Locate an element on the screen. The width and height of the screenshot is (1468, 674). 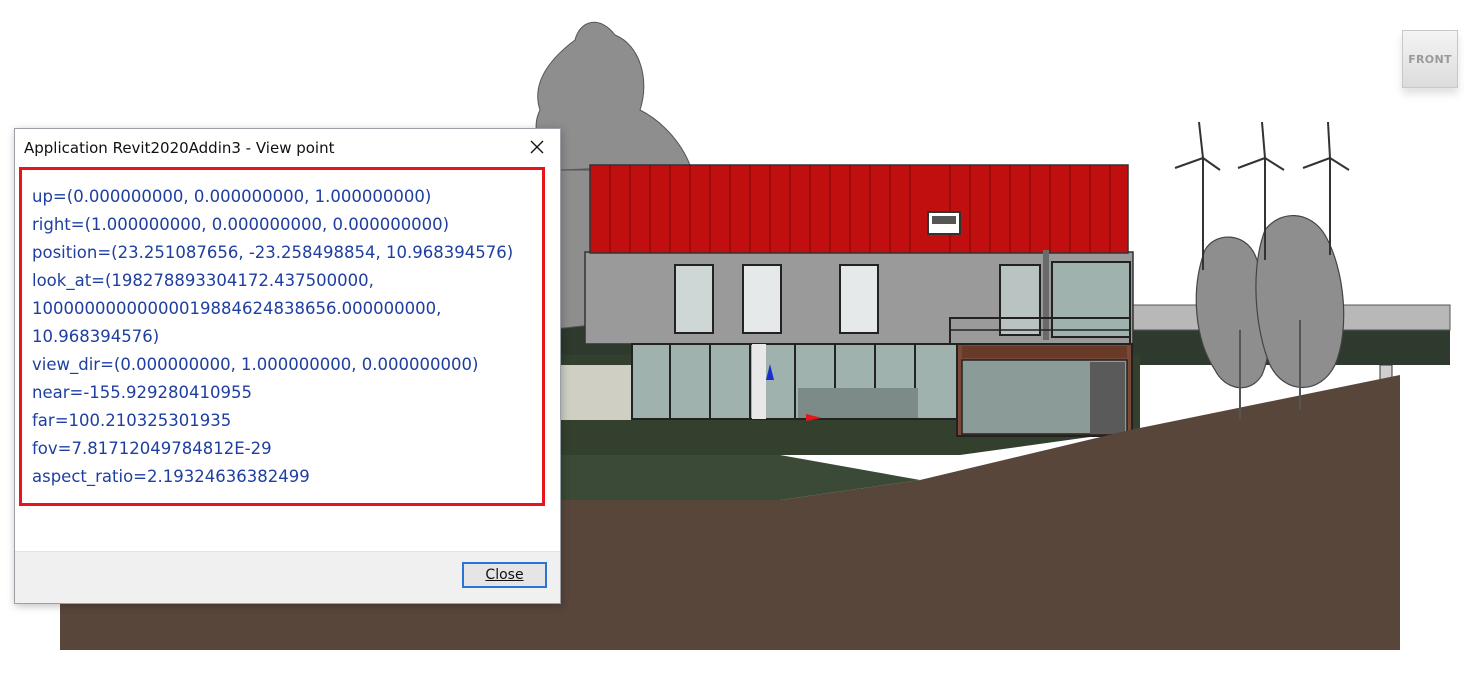
info-line-near: near=-155.929280410955 is located at coordinates (142, 392).